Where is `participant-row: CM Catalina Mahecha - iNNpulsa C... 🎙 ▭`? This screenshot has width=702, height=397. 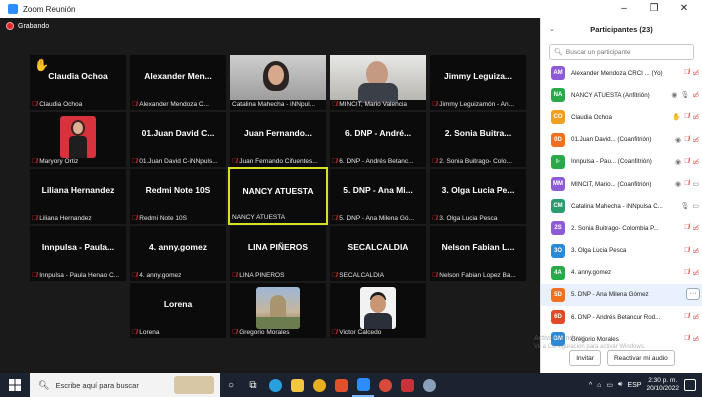
participant-row: CM Catalina Mahecha - iNNpulsa C... 🎙 ▭ is located at coordinates (621, 206).